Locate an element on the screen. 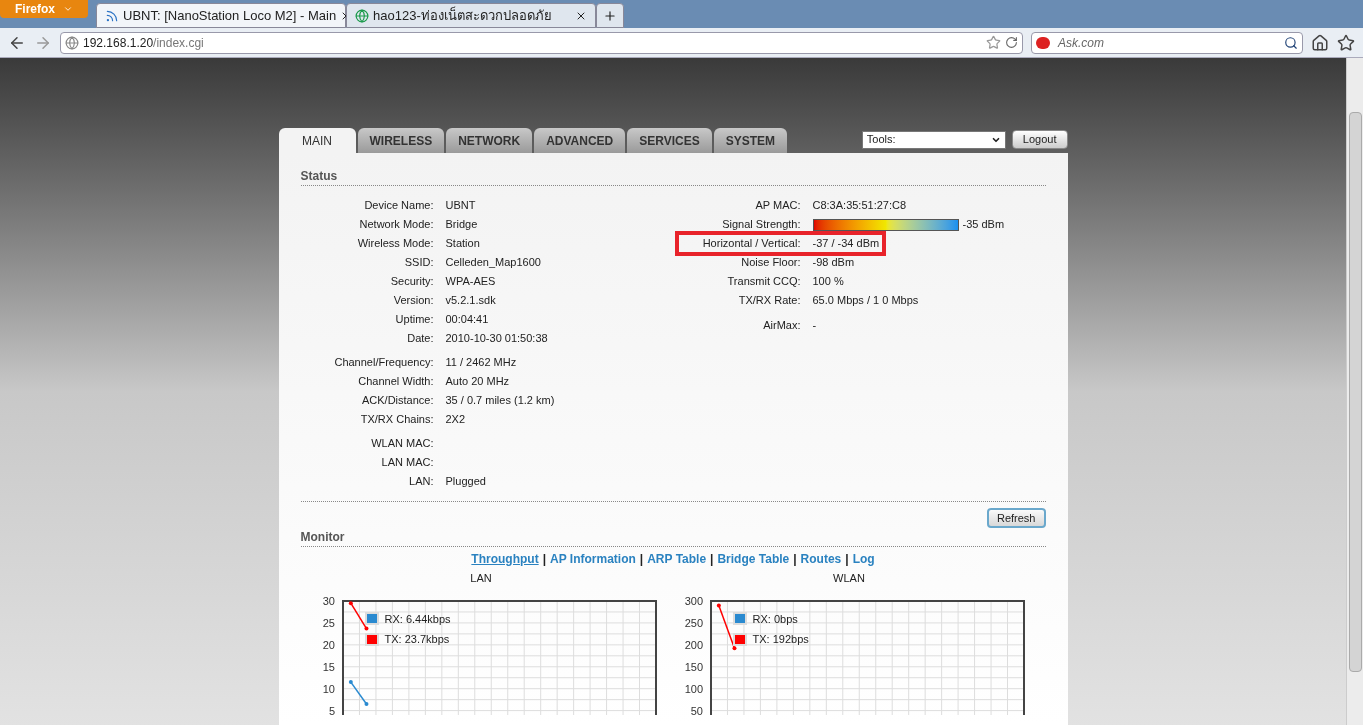 Image resolution: width=1363 pixels, height=725 pixels. axis-tick-label: 50 is located at coordinates (696, 710).